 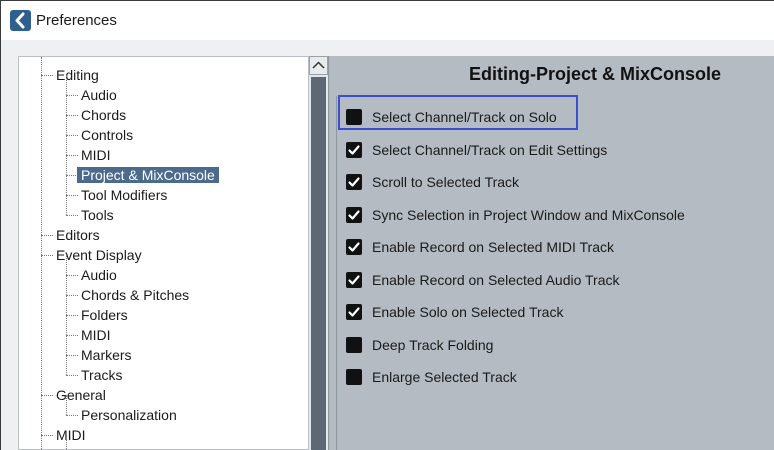 I want to click on option-label: Deep Track Folding, so click(x=433, y=344).